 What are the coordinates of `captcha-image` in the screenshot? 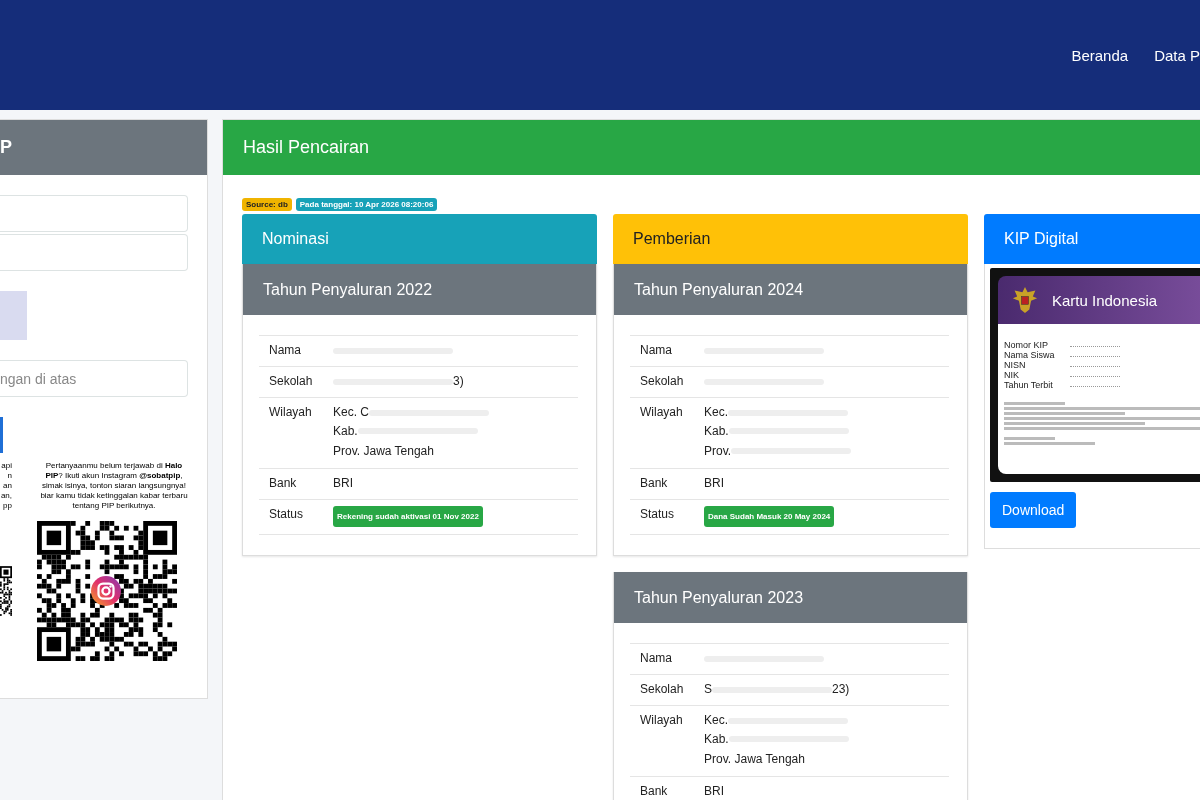 It's located at (13, 315).